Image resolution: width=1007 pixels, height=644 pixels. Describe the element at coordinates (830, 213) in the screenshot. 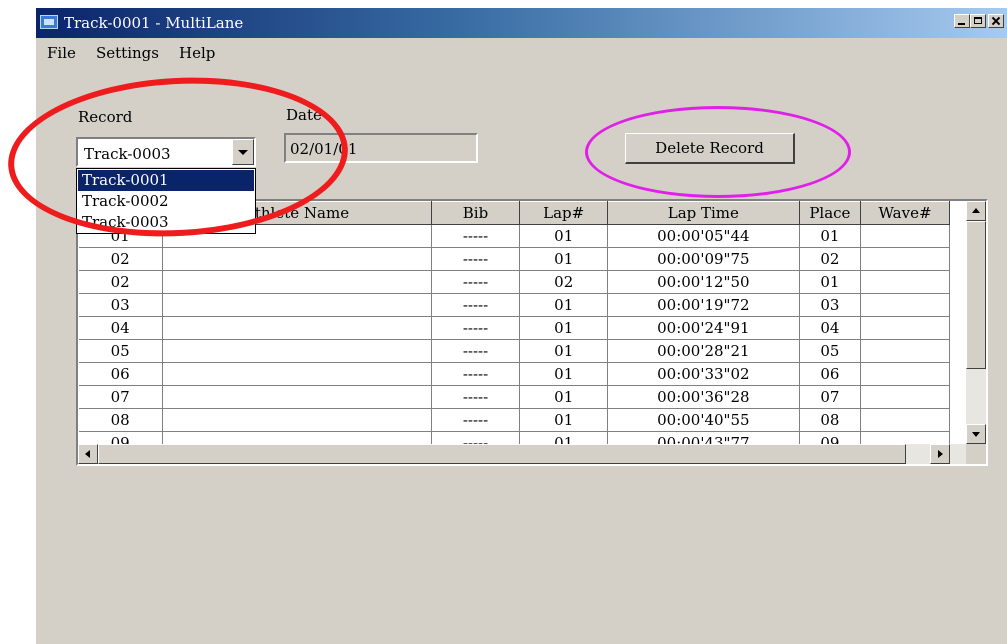

I see `column-header-place: Place` at that location.